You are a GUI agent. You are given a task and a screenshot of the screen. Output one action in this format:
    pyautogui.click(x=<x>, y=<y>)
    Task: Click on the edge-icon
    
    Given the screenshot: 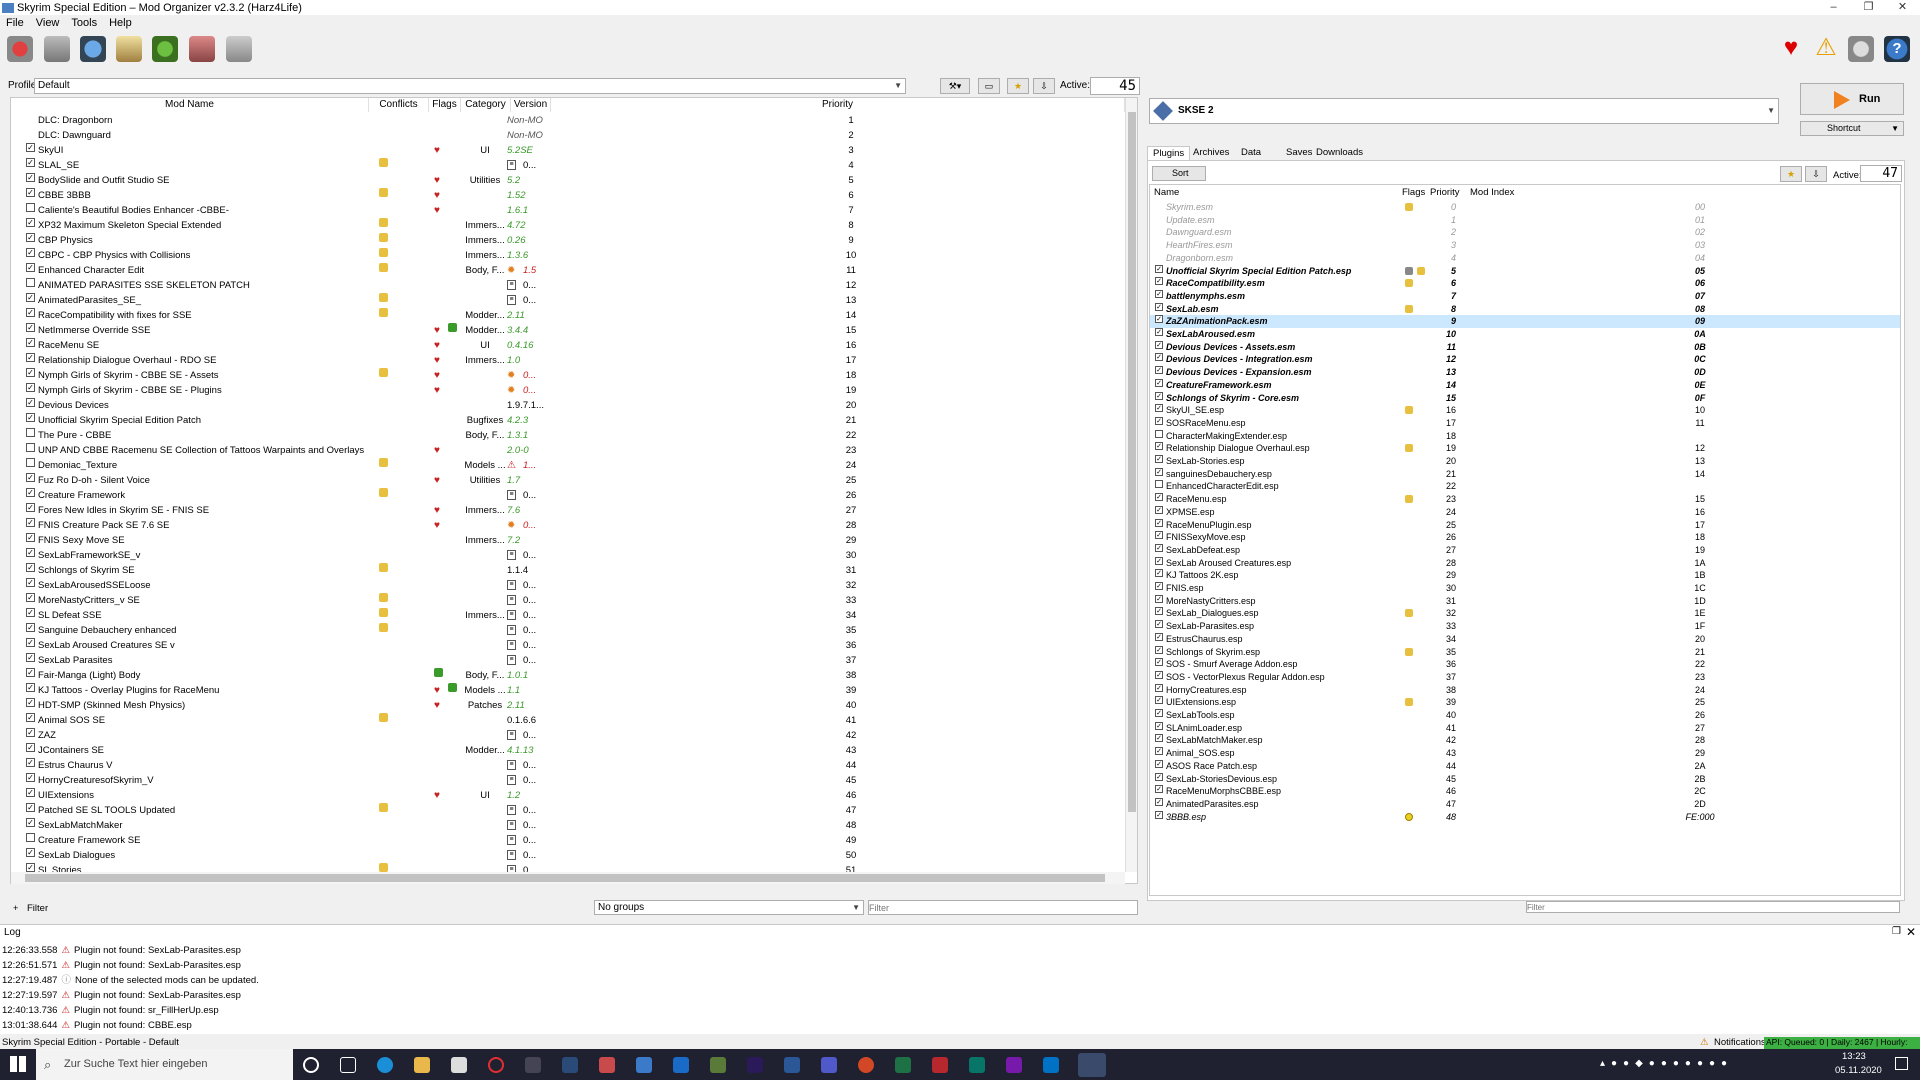 What is the action you would take?
    pyautogui.click(x=385, y=1065)
    